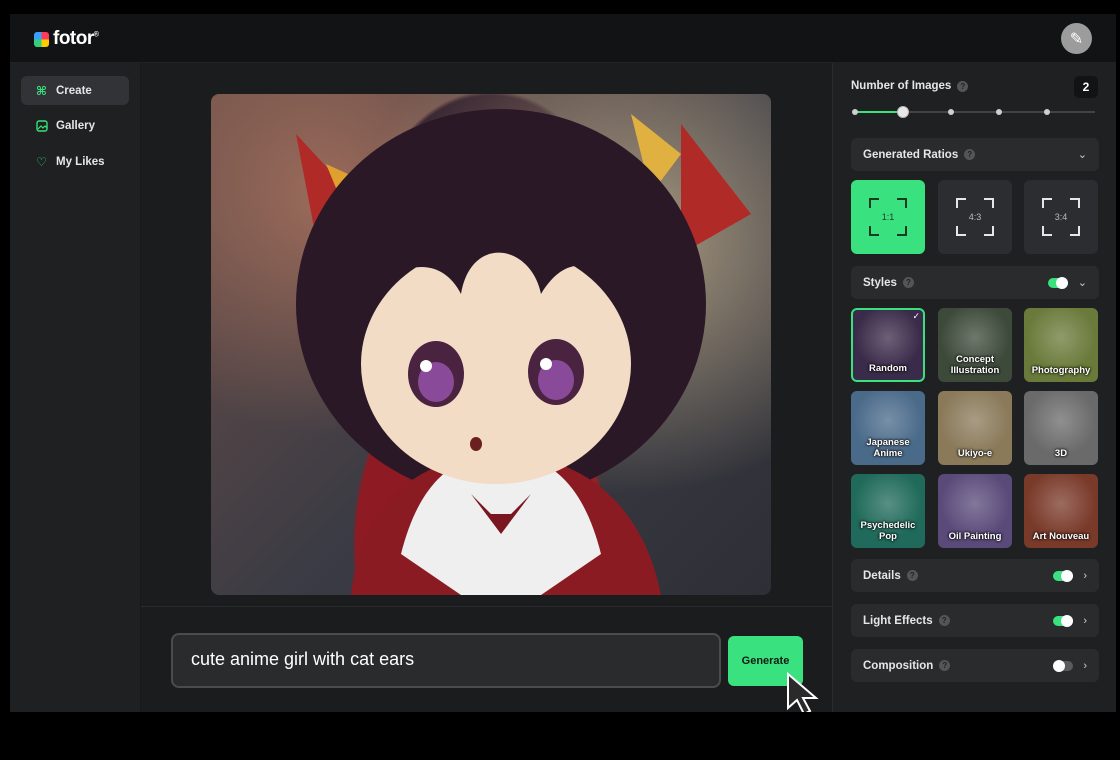 The image size is (1120, 760). What do you see at coordinates (1061, 511) in the screenshot?
I see `style-tile-art-nouveau: Art Nouveau` at bounding box center [1061, 511].